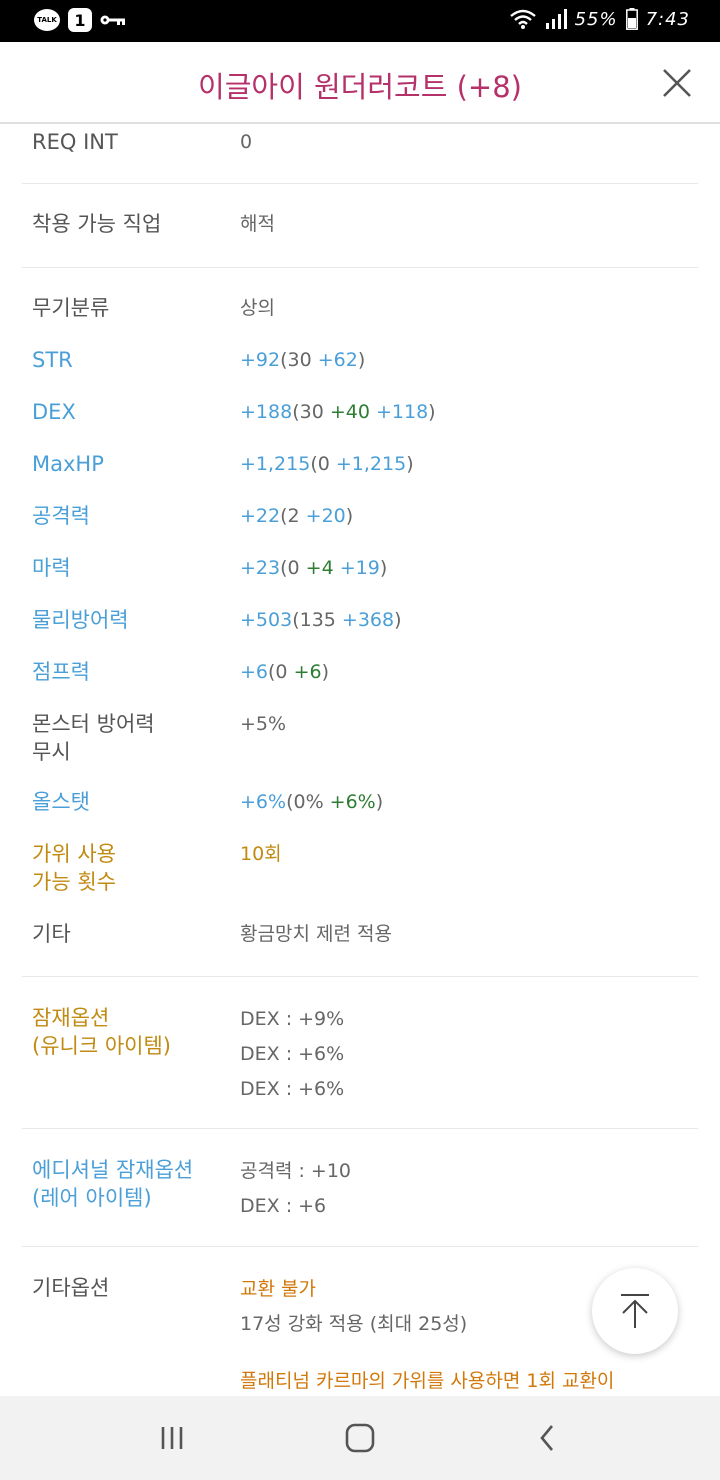  What do you see at coordinates (292, 1019) in the screenshot?
I see `potential-line: DEX : +9%` at bounding box center [292, 1019].